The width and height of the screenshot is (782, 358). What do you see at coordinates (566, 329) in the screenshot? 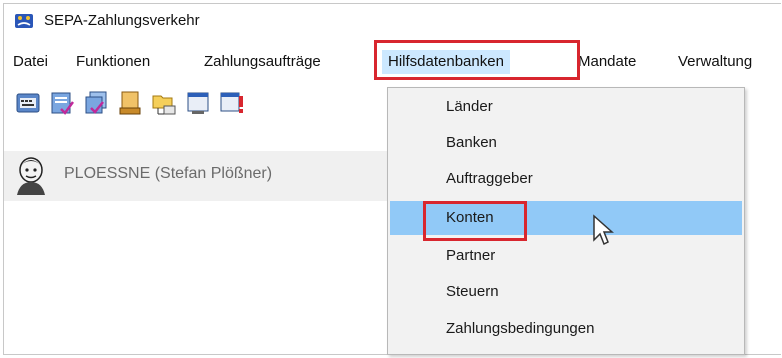
I see `dropdown-item-zahlungsbedingungen: Zahlungsbedingungen` at bounding box center [566, 329].